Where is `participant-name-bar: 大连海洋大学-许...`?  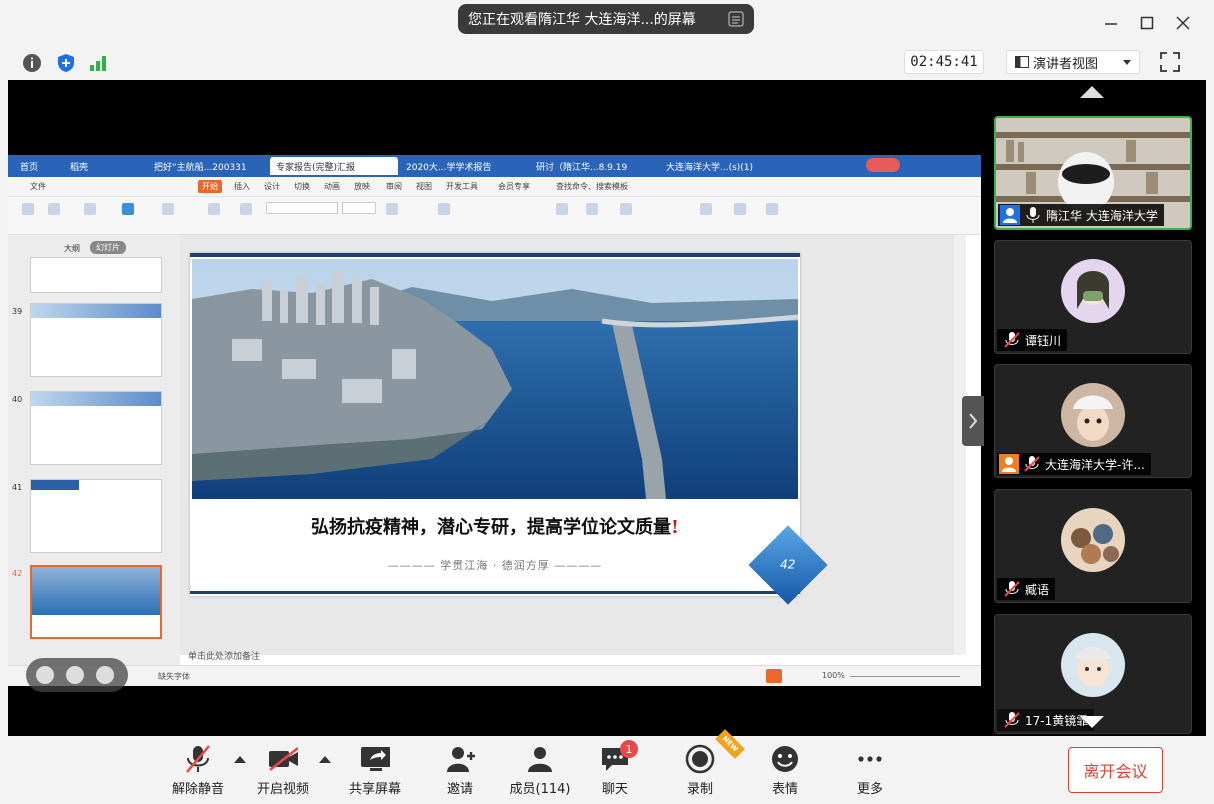 participant-name-bar: 大连海洋大学-许... is located at coordinates (1074, 464).